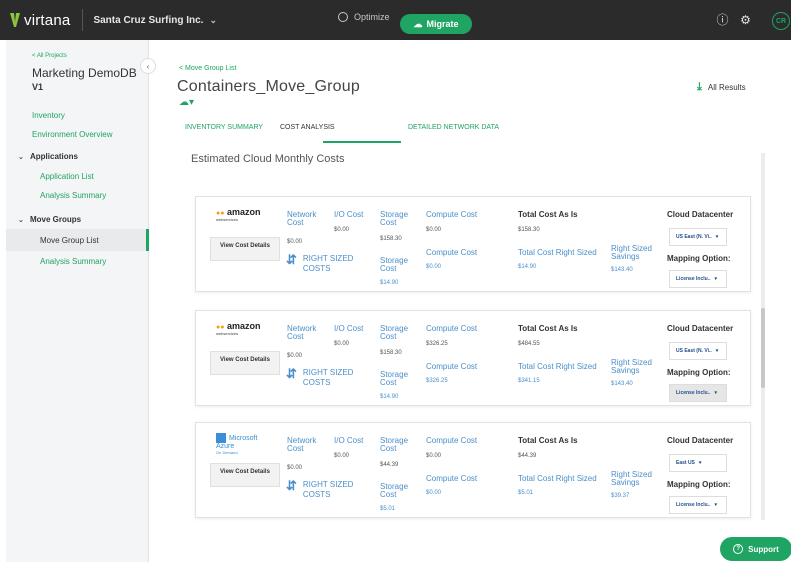  I want to click on sidebar-section-applications: ⌄ Applications, so click(48, 156).